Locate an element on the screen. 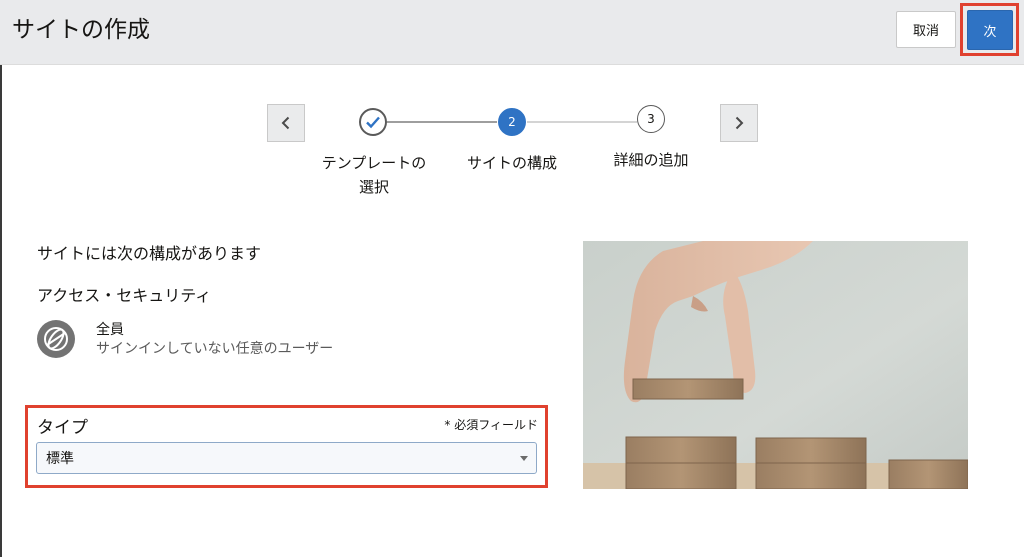  train-stop-2: 2 is located at coordinates (512, 122).